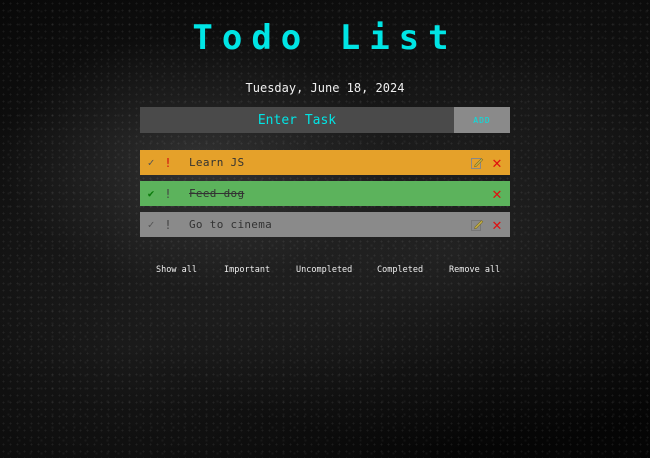 Image resolution: width=650 pixels, height=458 pixels. I want to click on task-text: Go to cinema, so click(231, 224).